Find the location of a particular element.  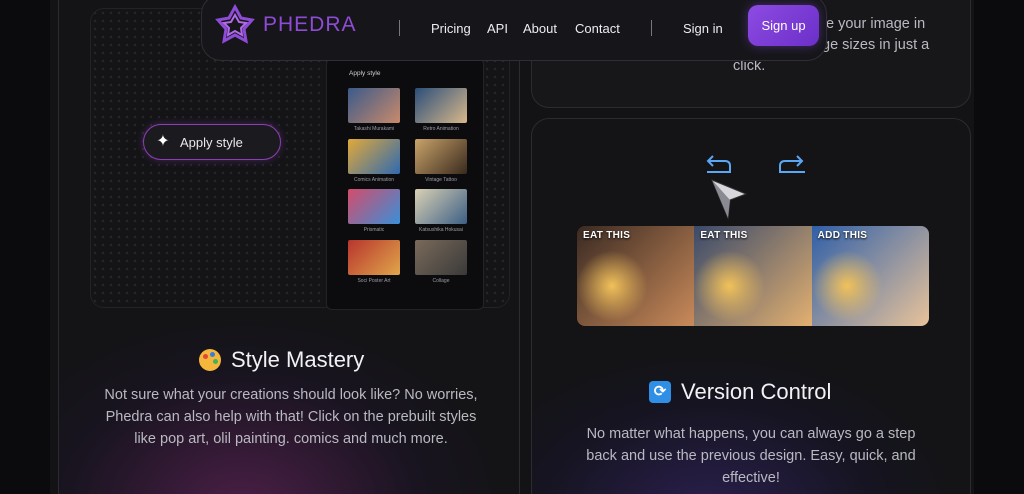

cursor-icon is located at coordinates (729, 199).